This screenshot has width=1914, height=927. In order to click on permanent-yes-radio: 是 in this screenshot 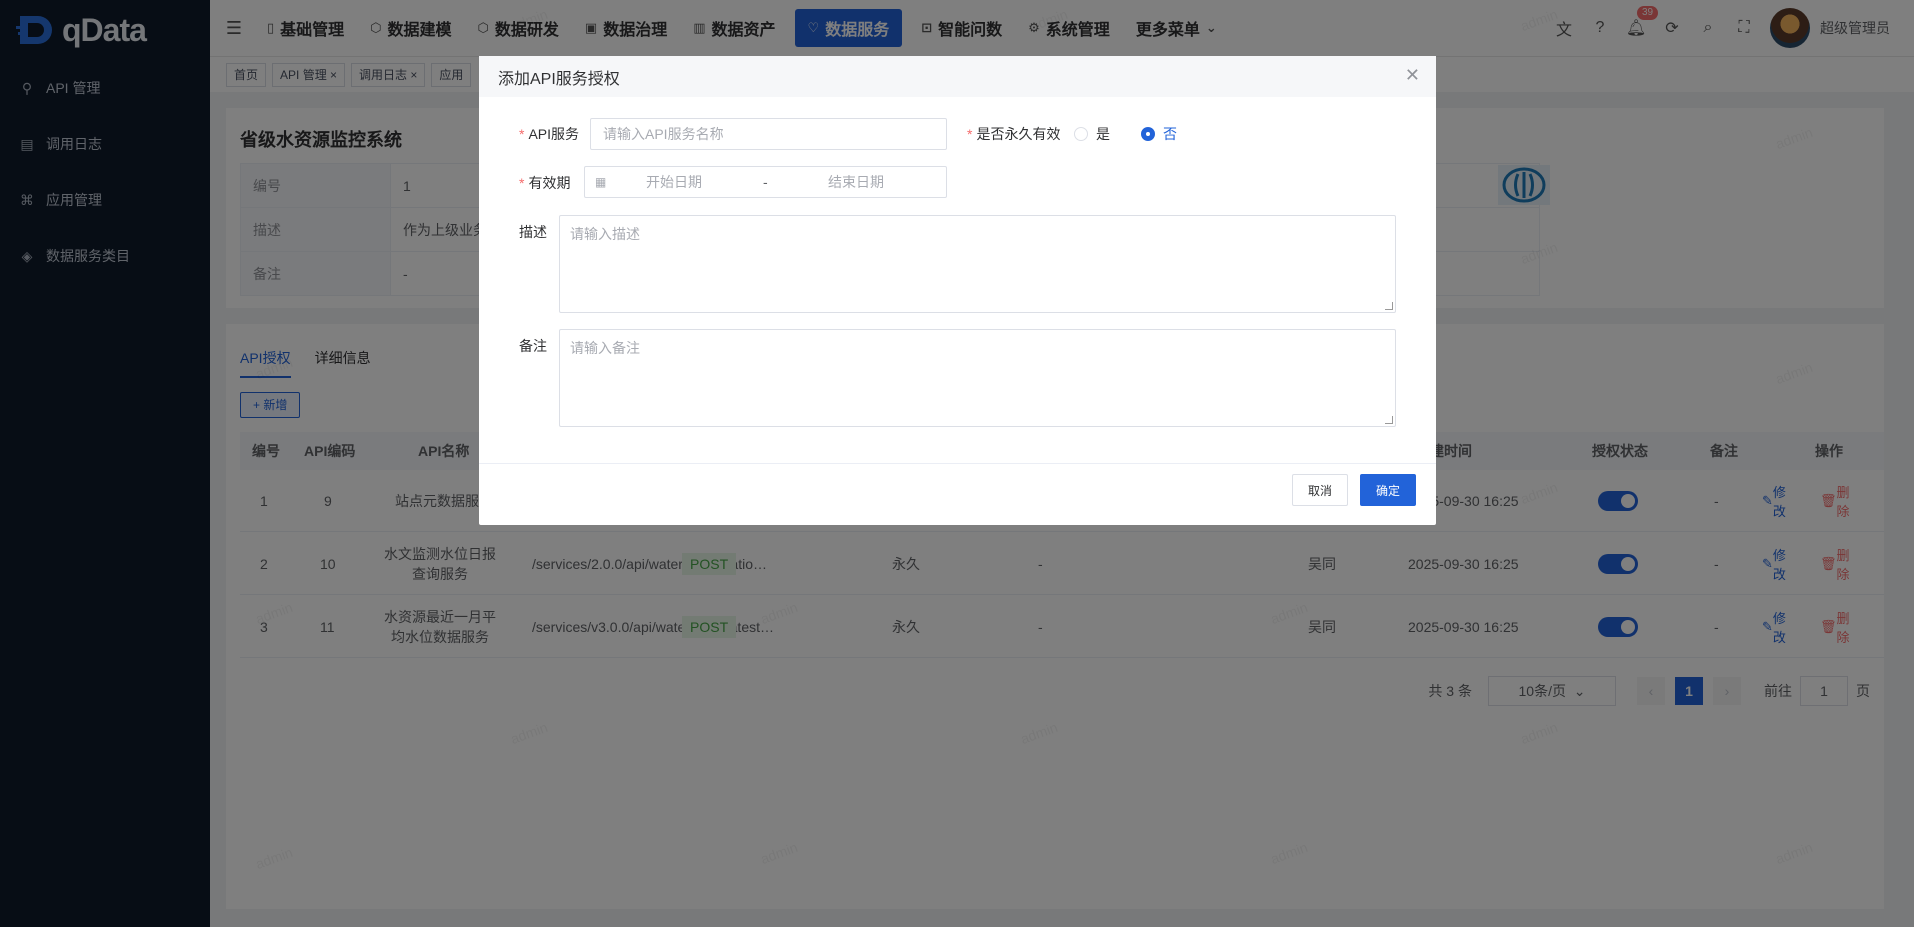, I will do `click(1092, 134)`.